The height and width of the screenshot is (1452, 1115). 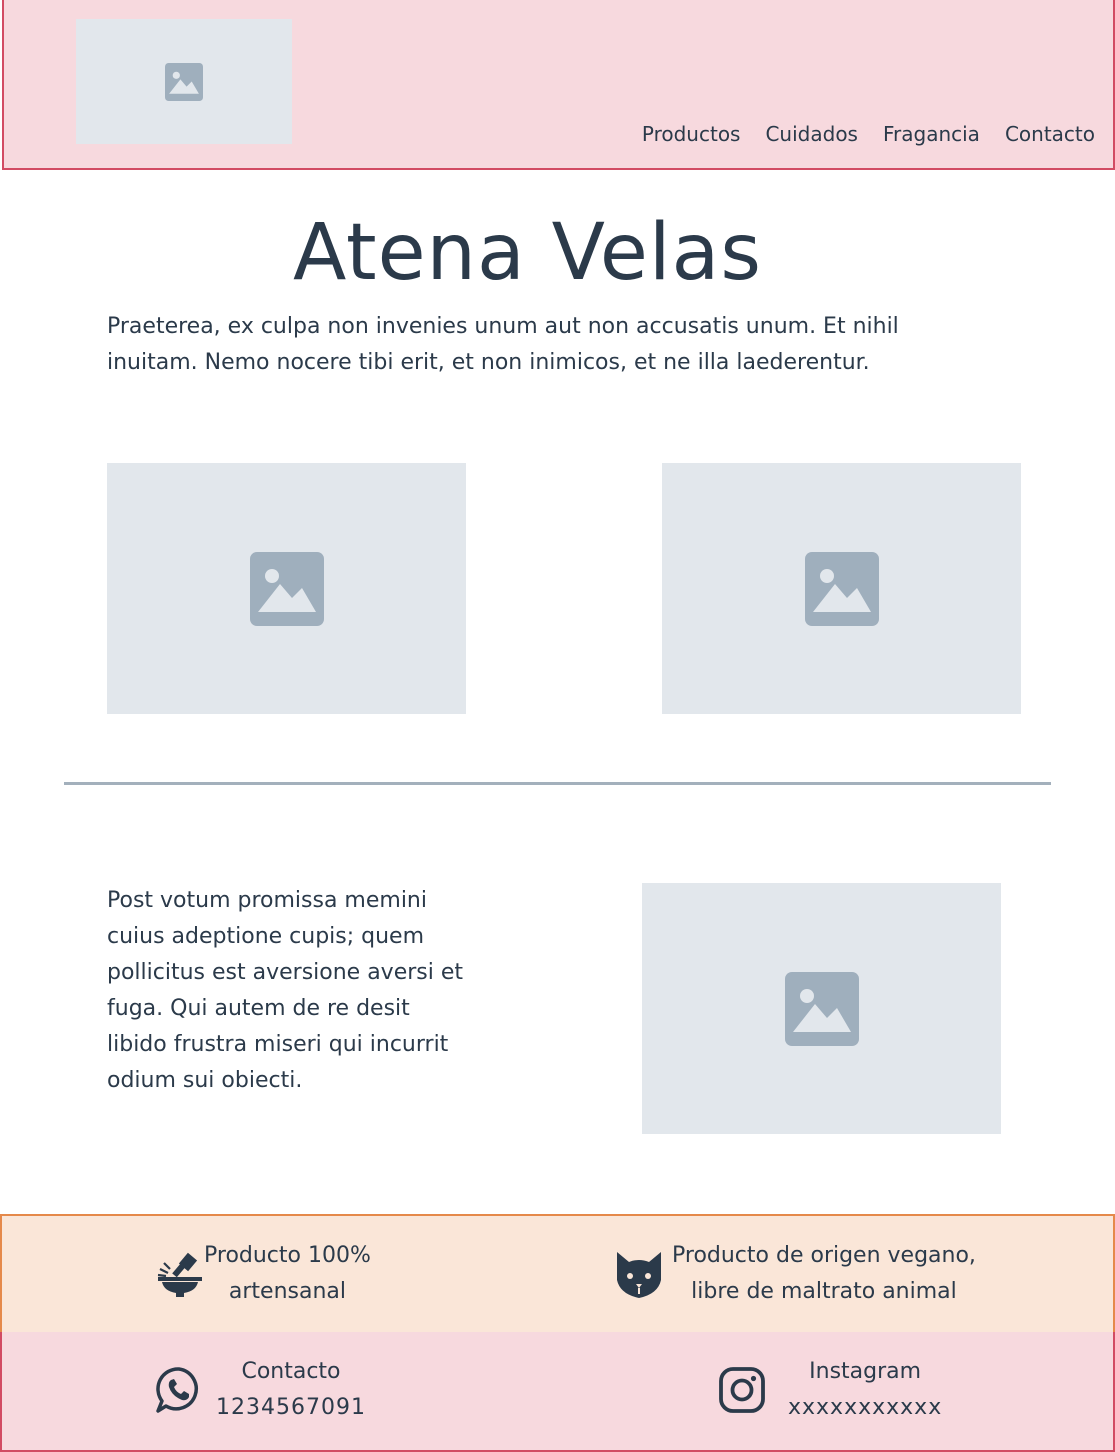 I want to click on nav-item-fragancia: Fragancia, so click(x=931, y=134).